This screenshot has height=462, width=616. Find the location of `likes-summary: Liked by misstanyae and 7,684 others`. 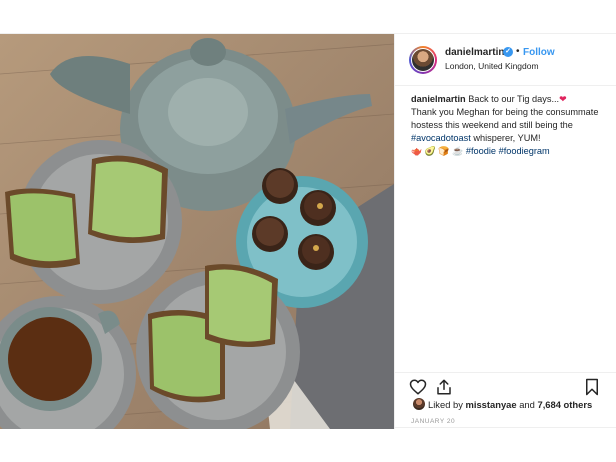

likes-summary: Liked by misstanyae and 7,684 others is located at coordinates (510, 404).